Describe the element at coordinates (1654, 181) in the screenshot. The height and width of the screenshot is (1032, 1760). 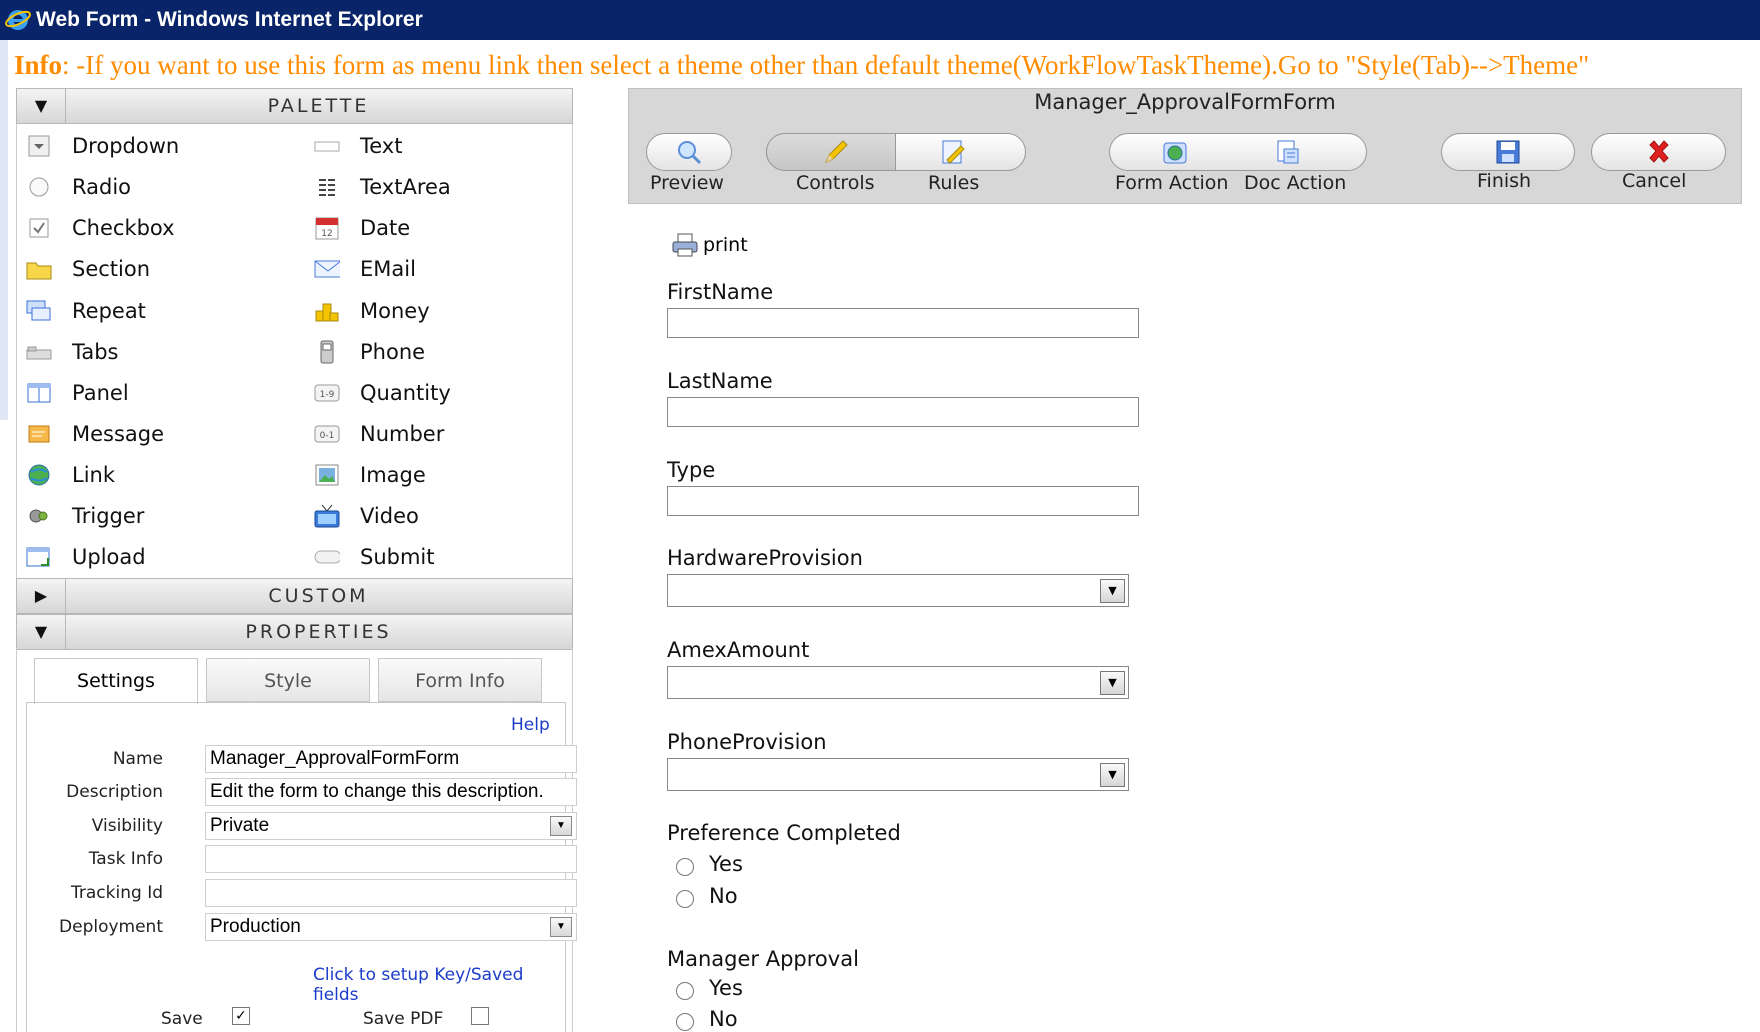
I see `cancel-label: Cancel` at that location.